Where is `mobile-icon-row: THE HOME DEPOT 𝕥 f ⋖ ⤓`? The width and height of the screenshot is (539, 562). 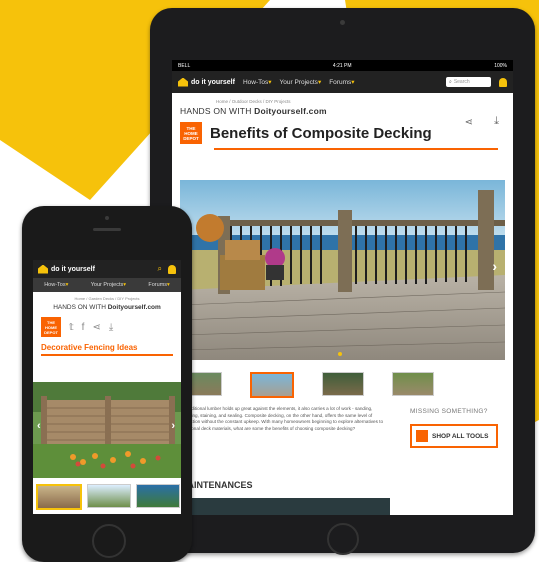
mobile-icon-row: THE HOME DEPOT 𝕥 f ⋖ ⤓ is located at coordinates (107, 324).